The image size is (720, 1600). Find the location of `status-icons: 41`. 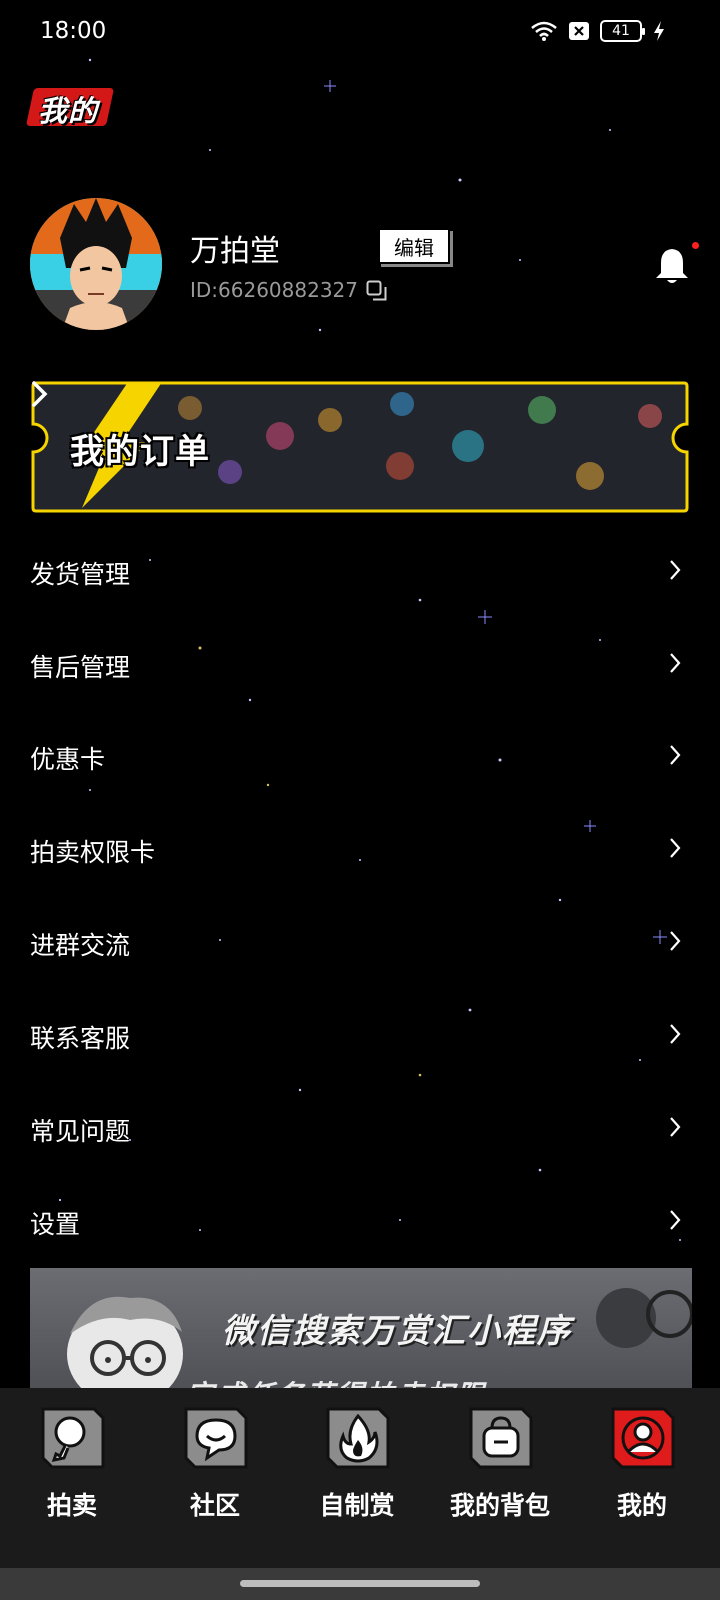

status-icons: 41 is located at coordinates (598, 31).